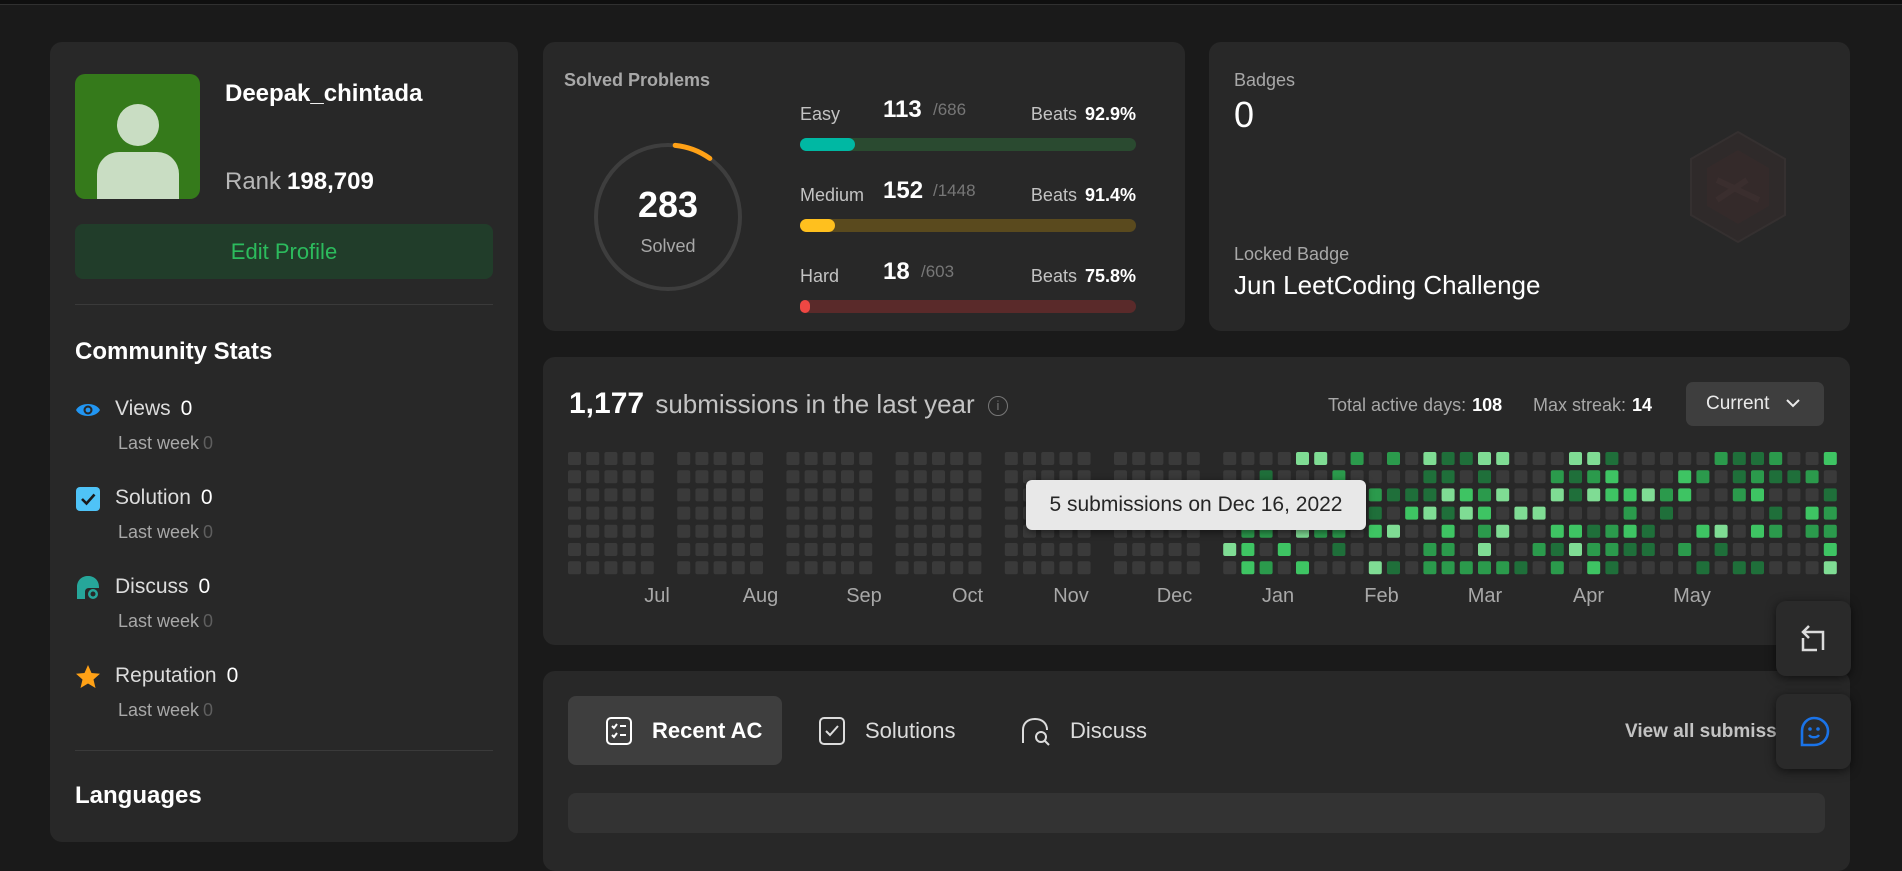 Image resolution: width=1902 pixels, height=871 pixels. I want to click on tab-discuss: Discuss, so click(1083, 730).